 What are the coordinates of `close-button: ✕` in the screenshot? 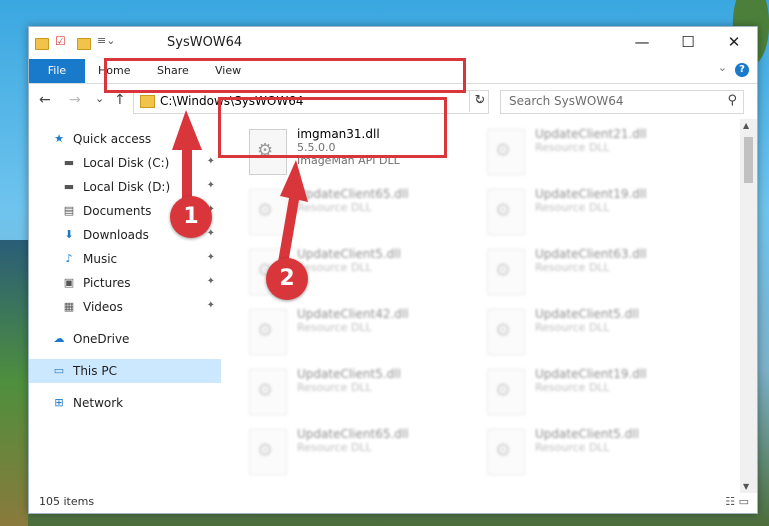 It's located at (734, 42).